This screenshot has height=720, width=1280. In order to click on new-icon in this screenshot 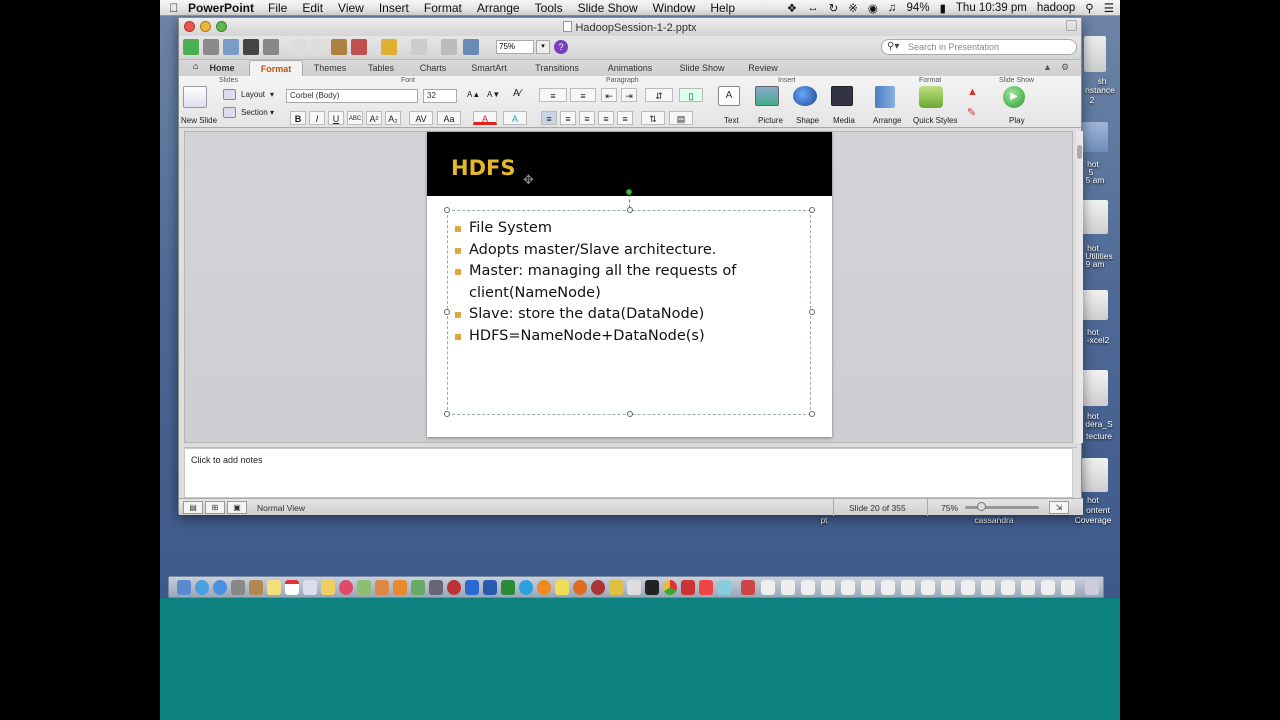, I will do `click(191, 47)`.